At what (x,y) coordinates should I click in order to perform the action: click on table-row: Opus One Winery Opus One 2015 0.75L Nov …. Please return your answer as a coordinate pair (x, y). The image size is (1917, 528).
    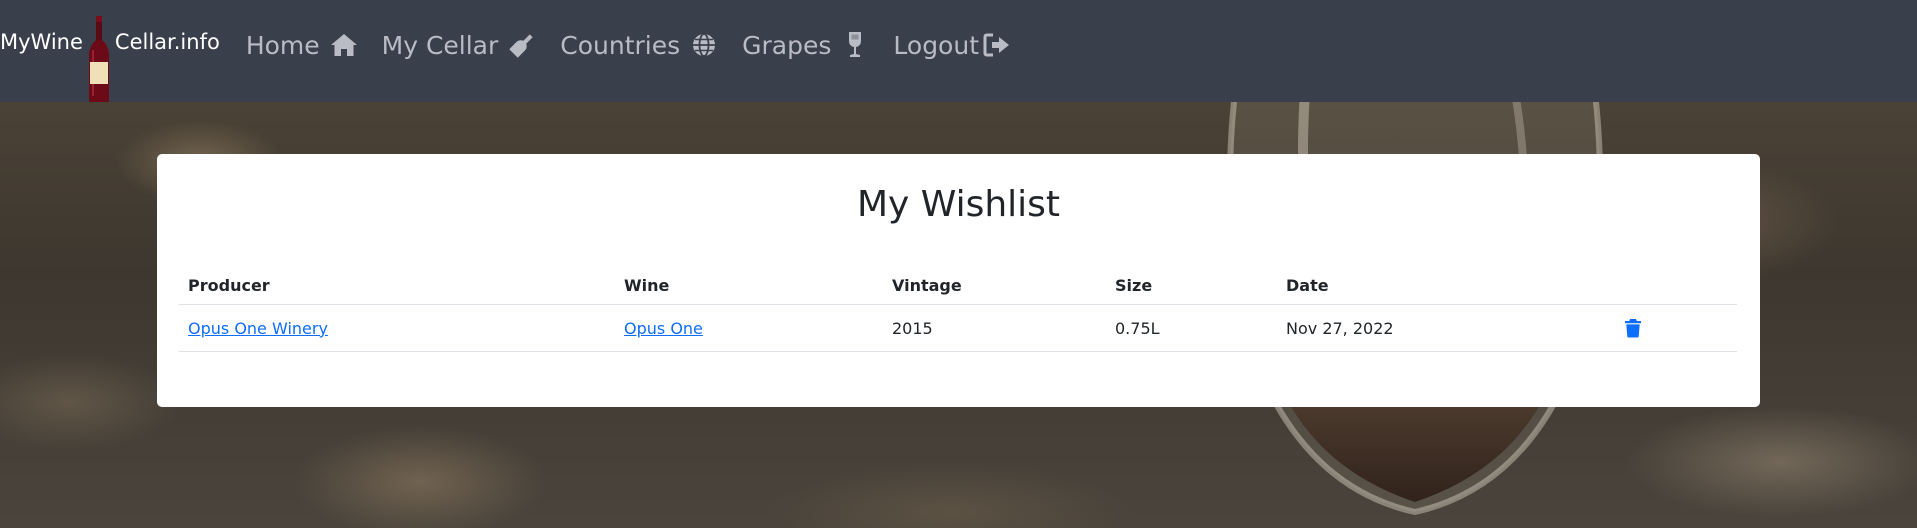
    Looking at the image, I should click on (958, 328).